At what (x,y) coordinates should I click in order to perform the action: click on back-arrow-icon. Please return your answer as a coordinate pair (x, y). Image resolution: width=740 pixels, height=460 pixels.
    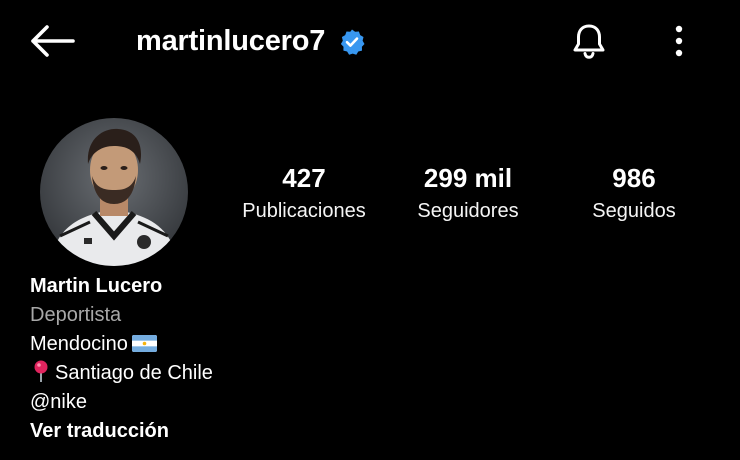
    Looking at the image, I should click on (53, 41).